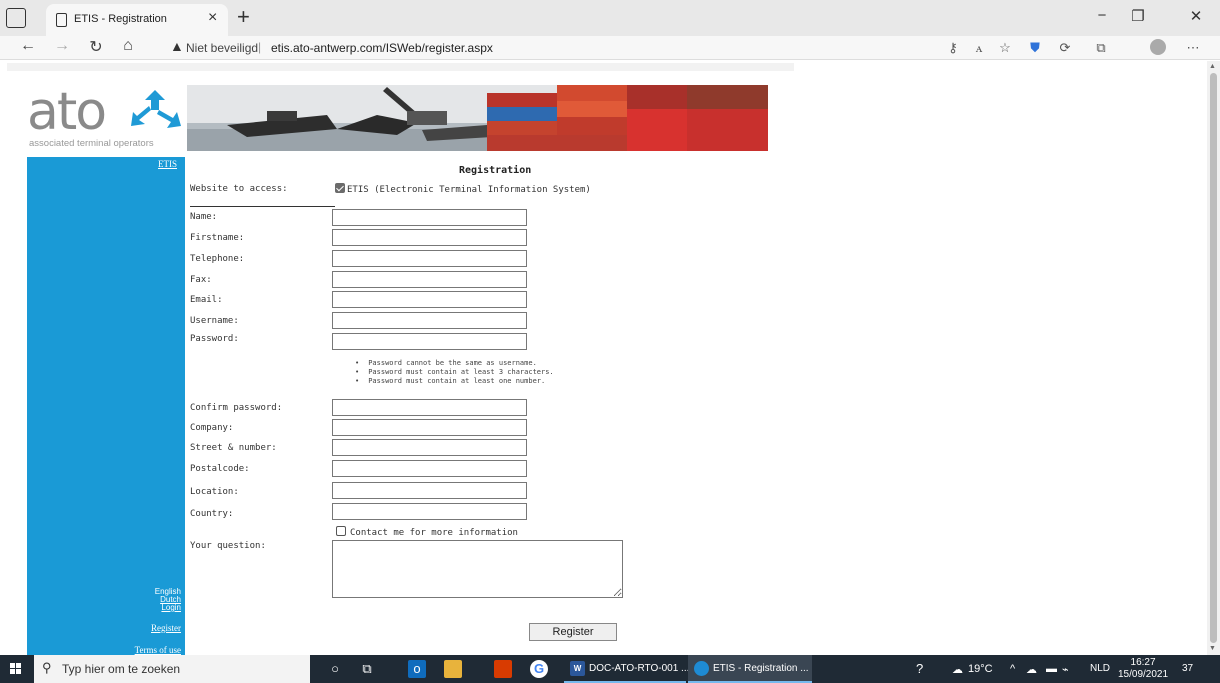  What do you see at coordinates (429, 279) in the screenshot?
I see `fax-input` at bounding box center [429, 279].